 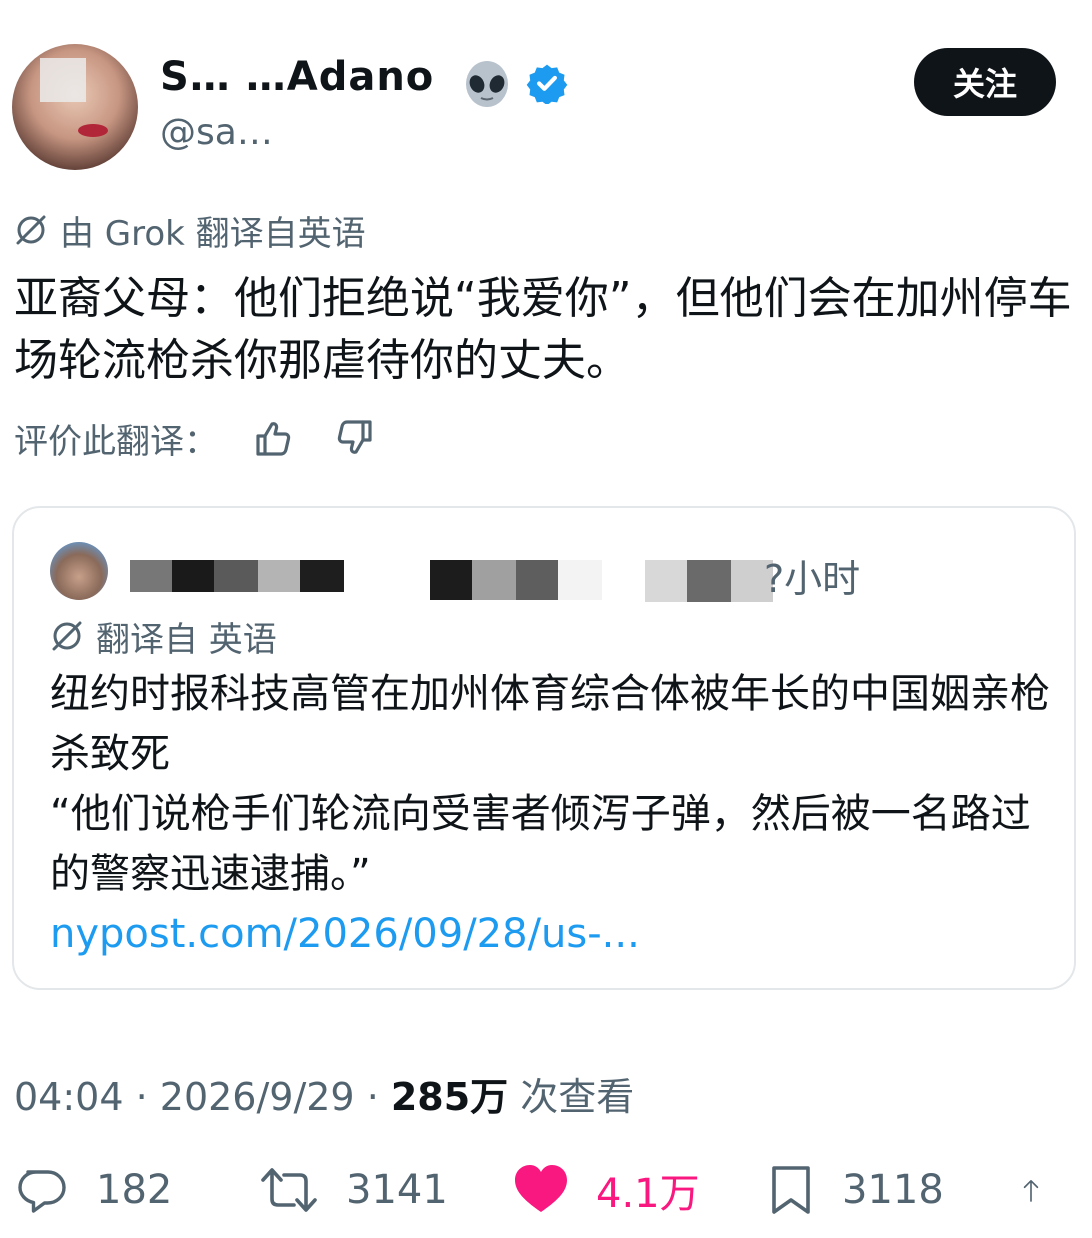 I want to click on rate-translation-label: 评价此翻译：, so click(x=116, y=441).